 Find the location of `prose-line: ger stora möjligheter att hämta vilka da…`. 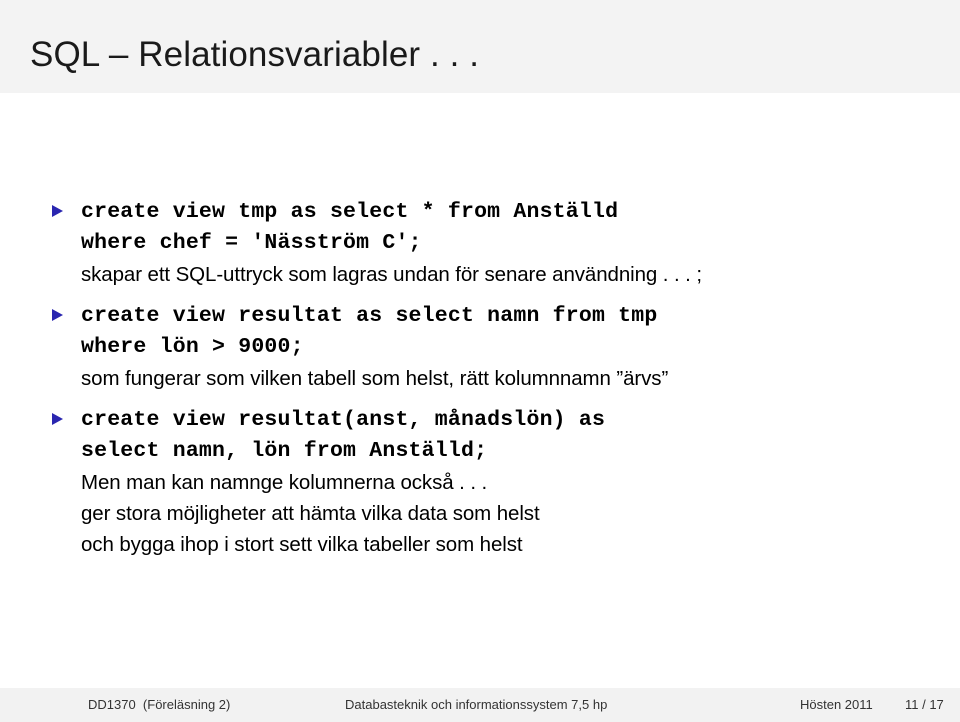

prose-line: ger stora möjligheter att hämta vilka da… is located at coordinates (310, 513).